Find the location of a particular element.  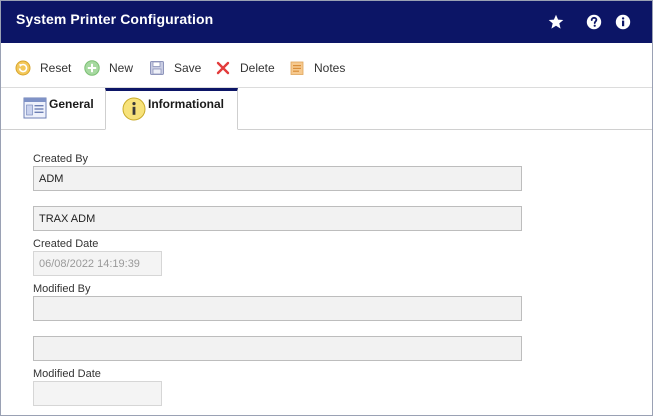

delete-label: Delete is located at coordinates (257, 68).